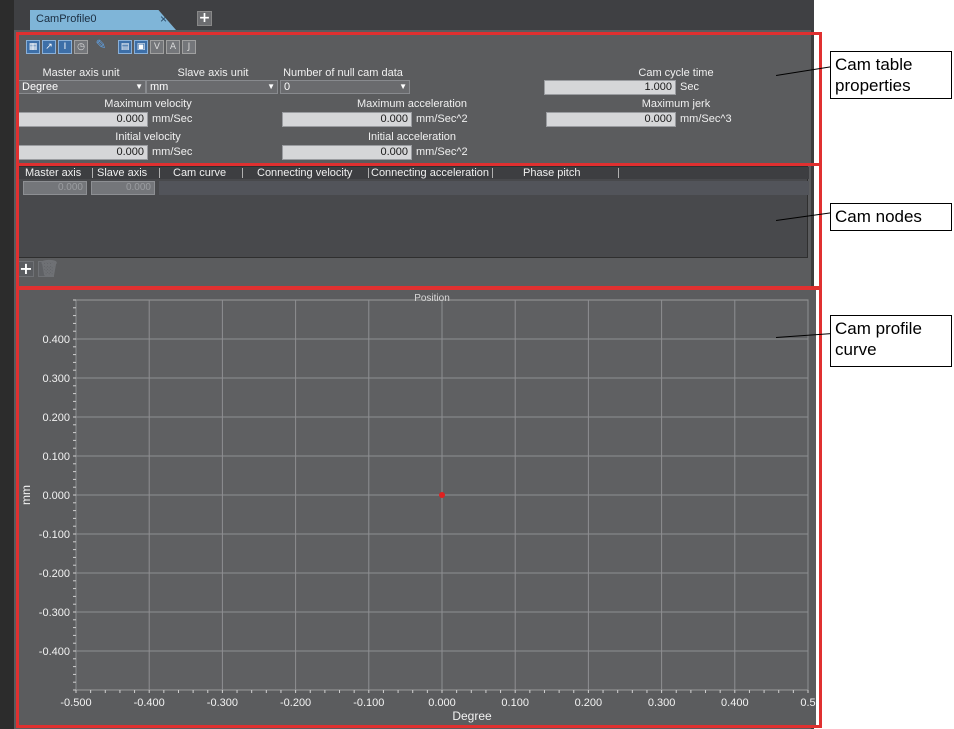 The height and width of the screenshot is (729, 954). I want to click on callout-nodes-text: Cam nodes, so click(878, 216).